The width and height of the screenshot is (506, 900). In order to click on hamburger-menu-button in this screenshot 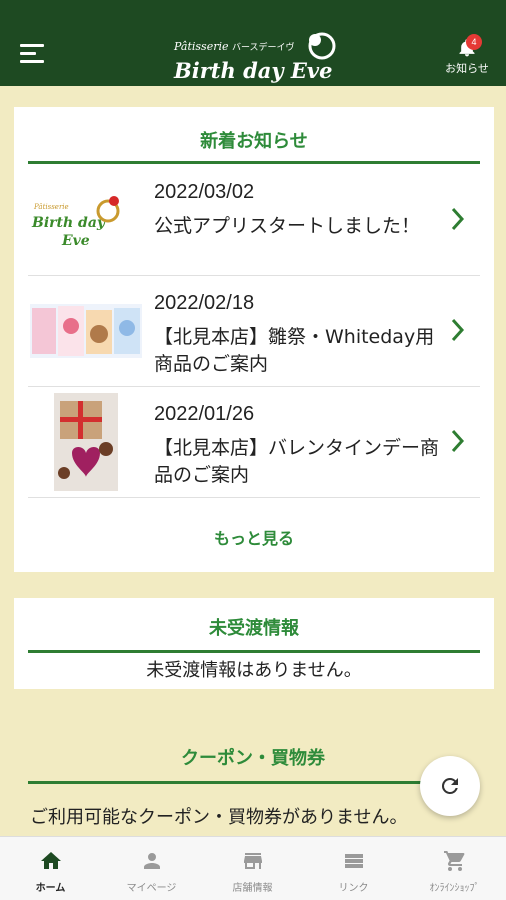, I will do `click(32, 55)`.